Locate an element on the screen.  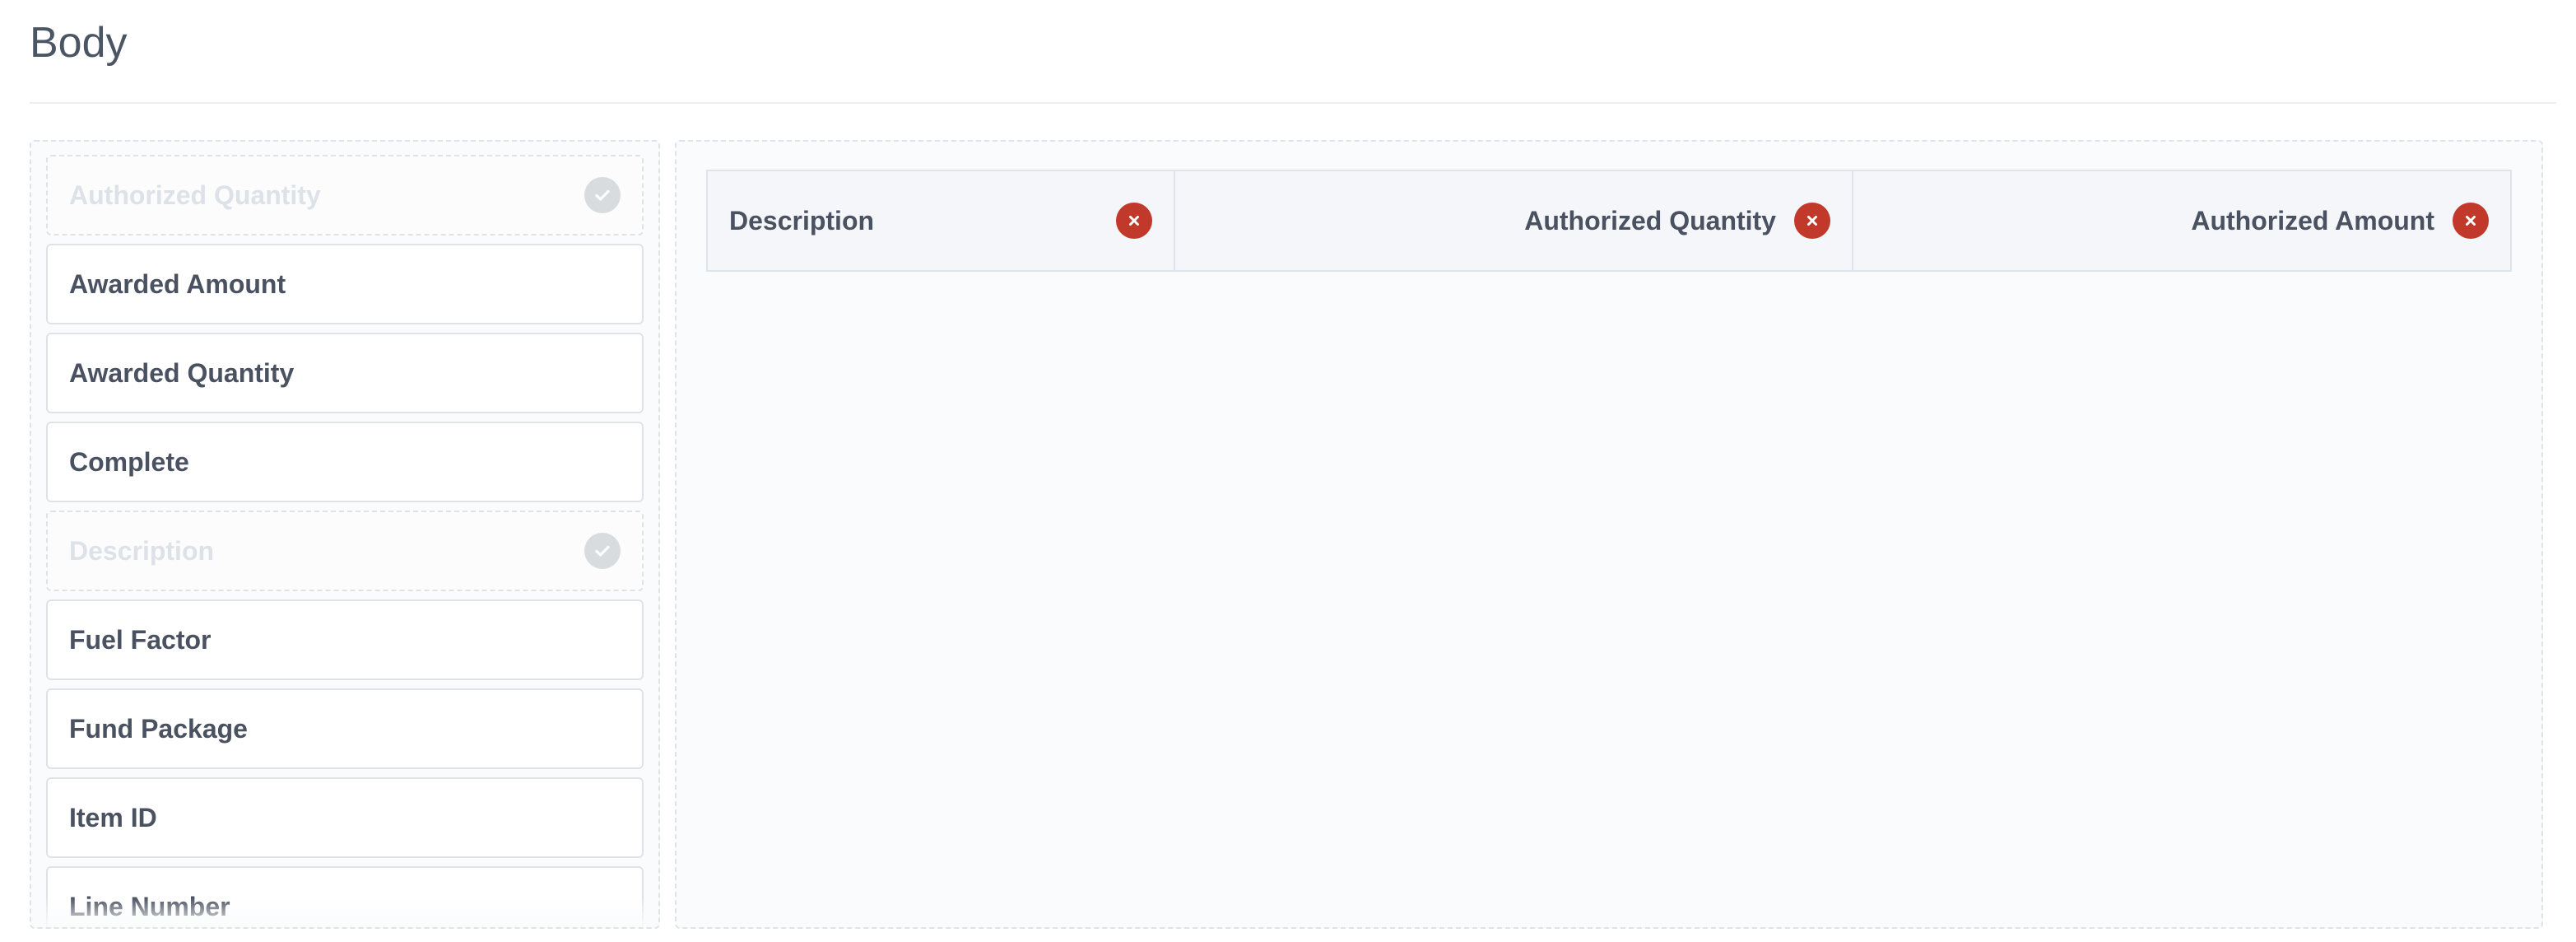
field-item-authorized-quantity: Authorized Quantity is located at coordinates (345, 195).